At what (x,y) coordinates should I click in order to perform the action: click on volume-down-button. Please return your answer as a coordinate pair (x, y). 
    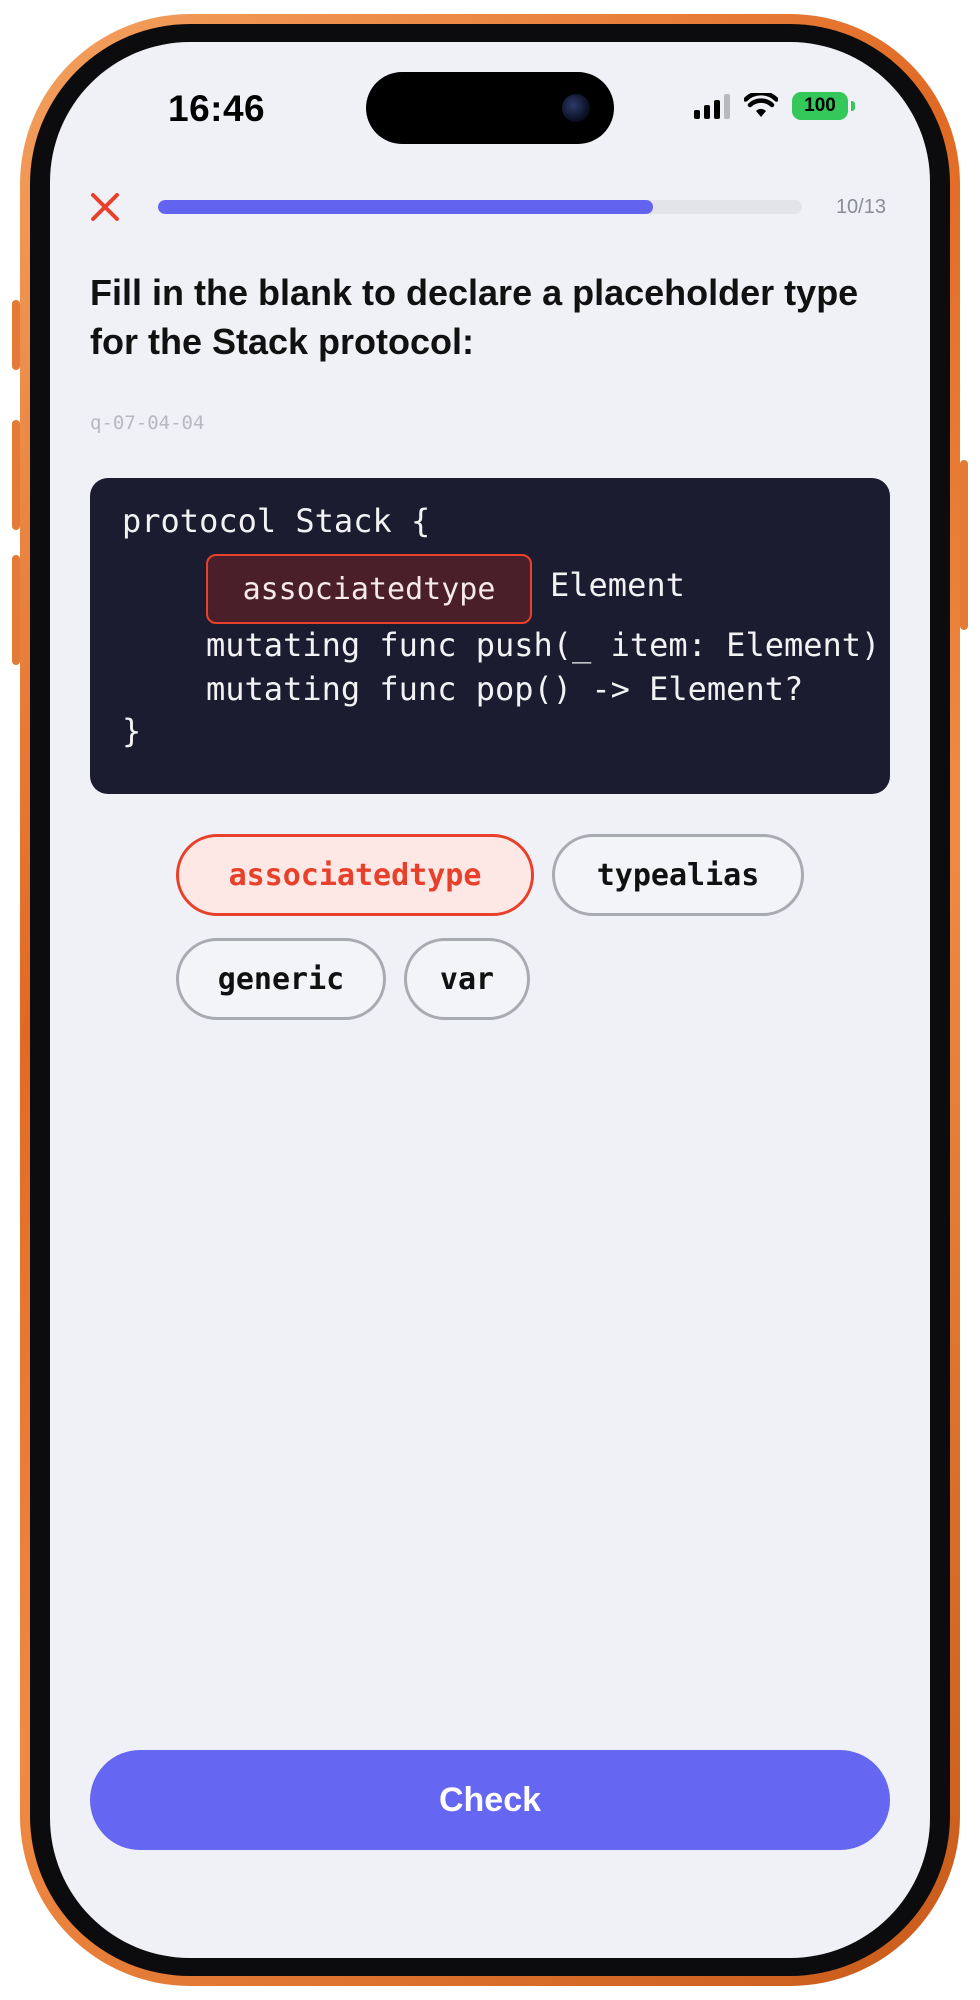
    Looking at the image, I should click on (16, 610).